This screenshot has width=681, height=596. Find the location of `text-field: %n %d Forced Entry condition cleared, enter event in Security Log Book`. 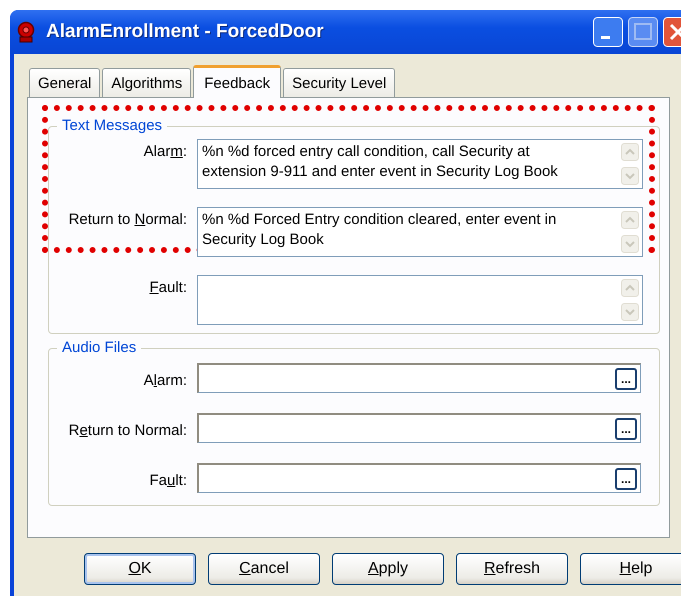

text-field: %n %d Forced Entry condition cleared, enter event in Security Log Book is located at coordinates (420, 232).